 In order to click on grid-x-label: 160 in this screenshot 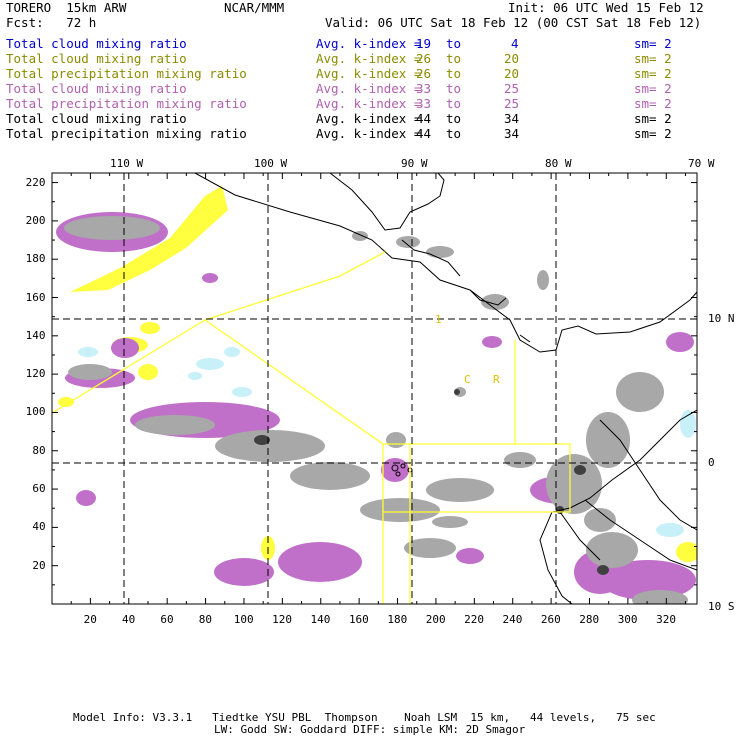, I will do `click(358, 619)`.